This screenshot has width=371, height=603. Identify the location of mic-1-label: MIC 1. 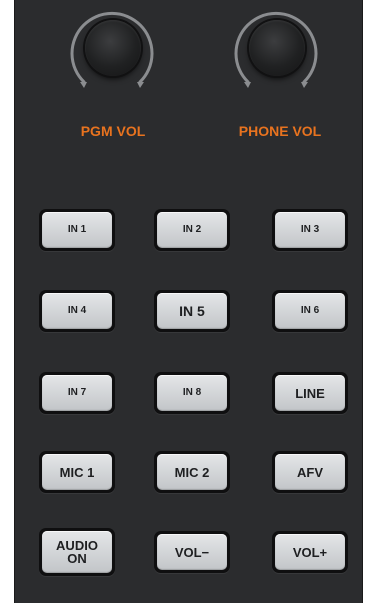
(77, 472).